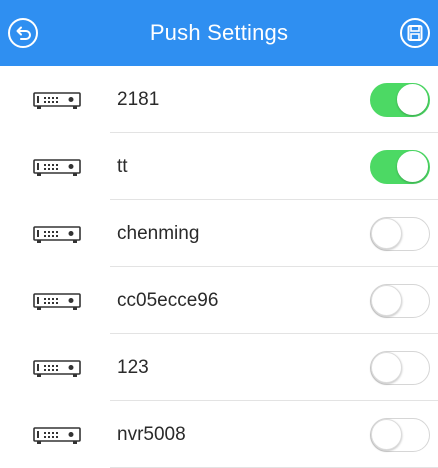  Describe the element at coordinates (158, 233) in the screenshot. I see `device-name: chenming` at that location.